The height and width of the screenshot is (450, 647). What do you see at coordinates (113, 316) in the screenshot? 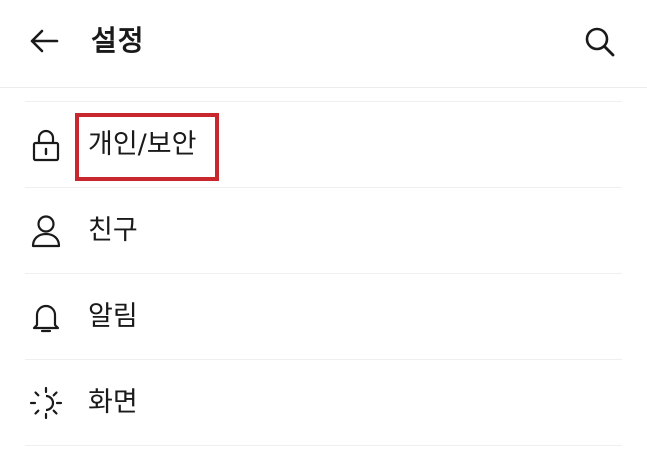
I see `menu-item-label: 알림` at bounding box center [113, 316].